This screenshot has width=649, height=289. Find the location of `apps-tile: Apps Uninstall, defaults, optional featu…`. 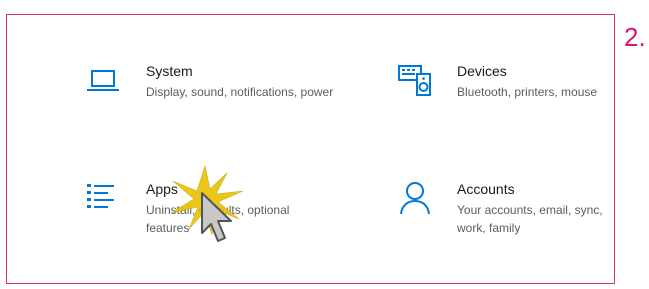

apps-tile: Apps Uninstall, defaults, optional featu… is located at coordinates (210, 216).